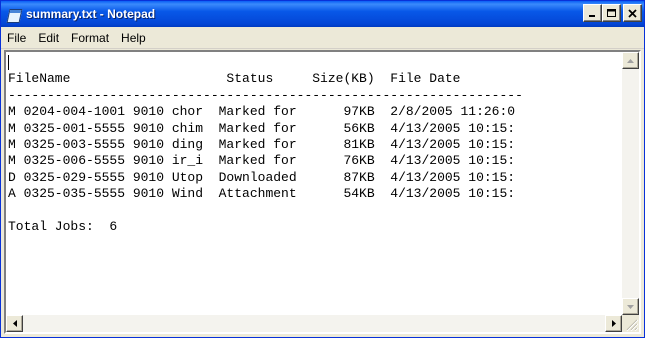  I want to click on close-icon, so click(632, 13).